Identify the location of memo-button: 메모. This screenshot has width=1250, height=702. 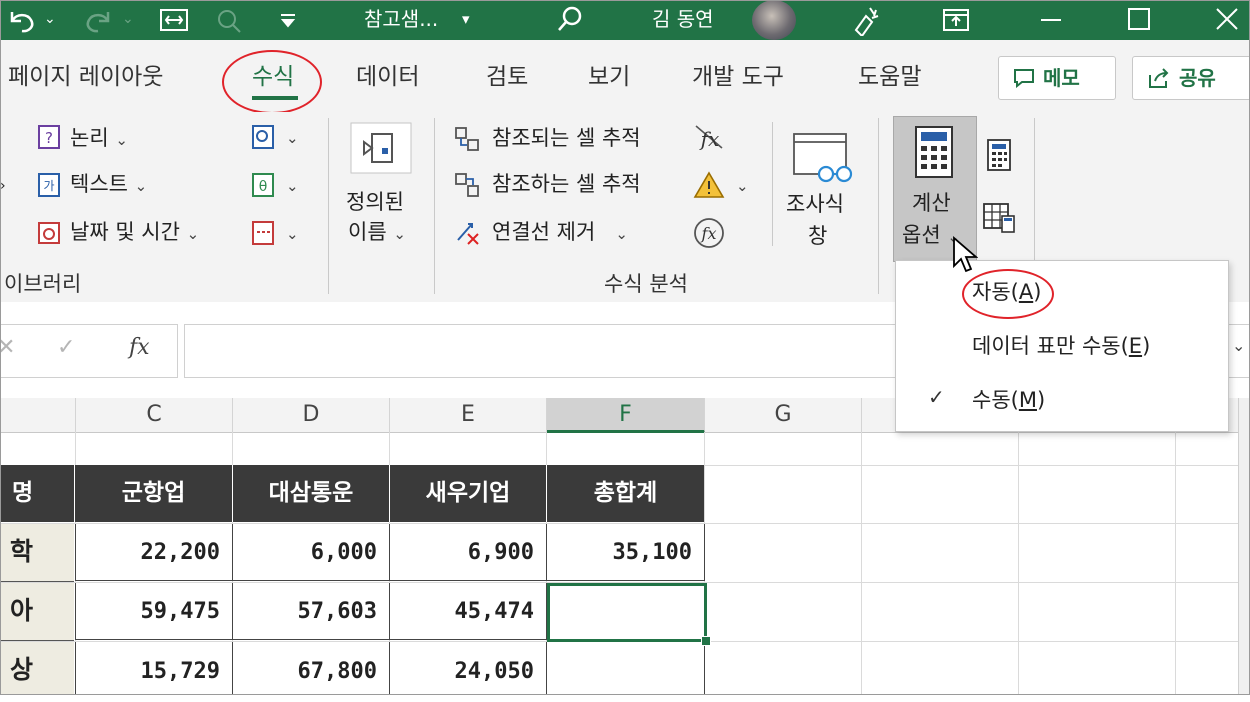
(1057, 78).